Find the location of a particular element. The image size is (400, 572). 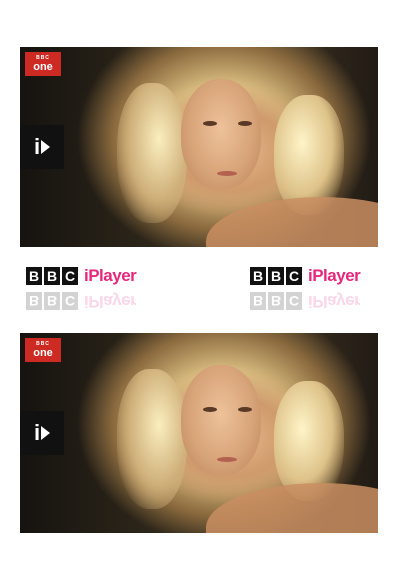

bbc-iplayer-logo-left: B B C iPlayer is located at coordinates (81, 276).